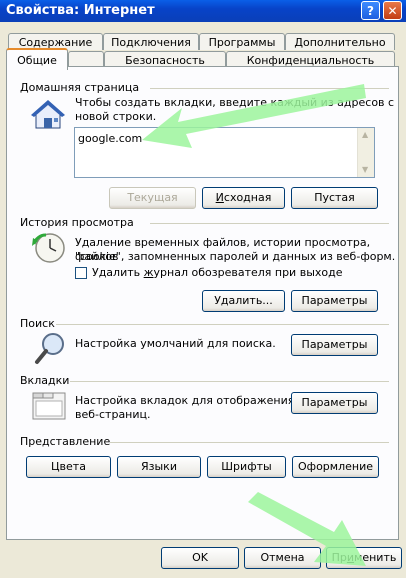  I want to click on delete-history-label-accel: ж, so click(148, 272).